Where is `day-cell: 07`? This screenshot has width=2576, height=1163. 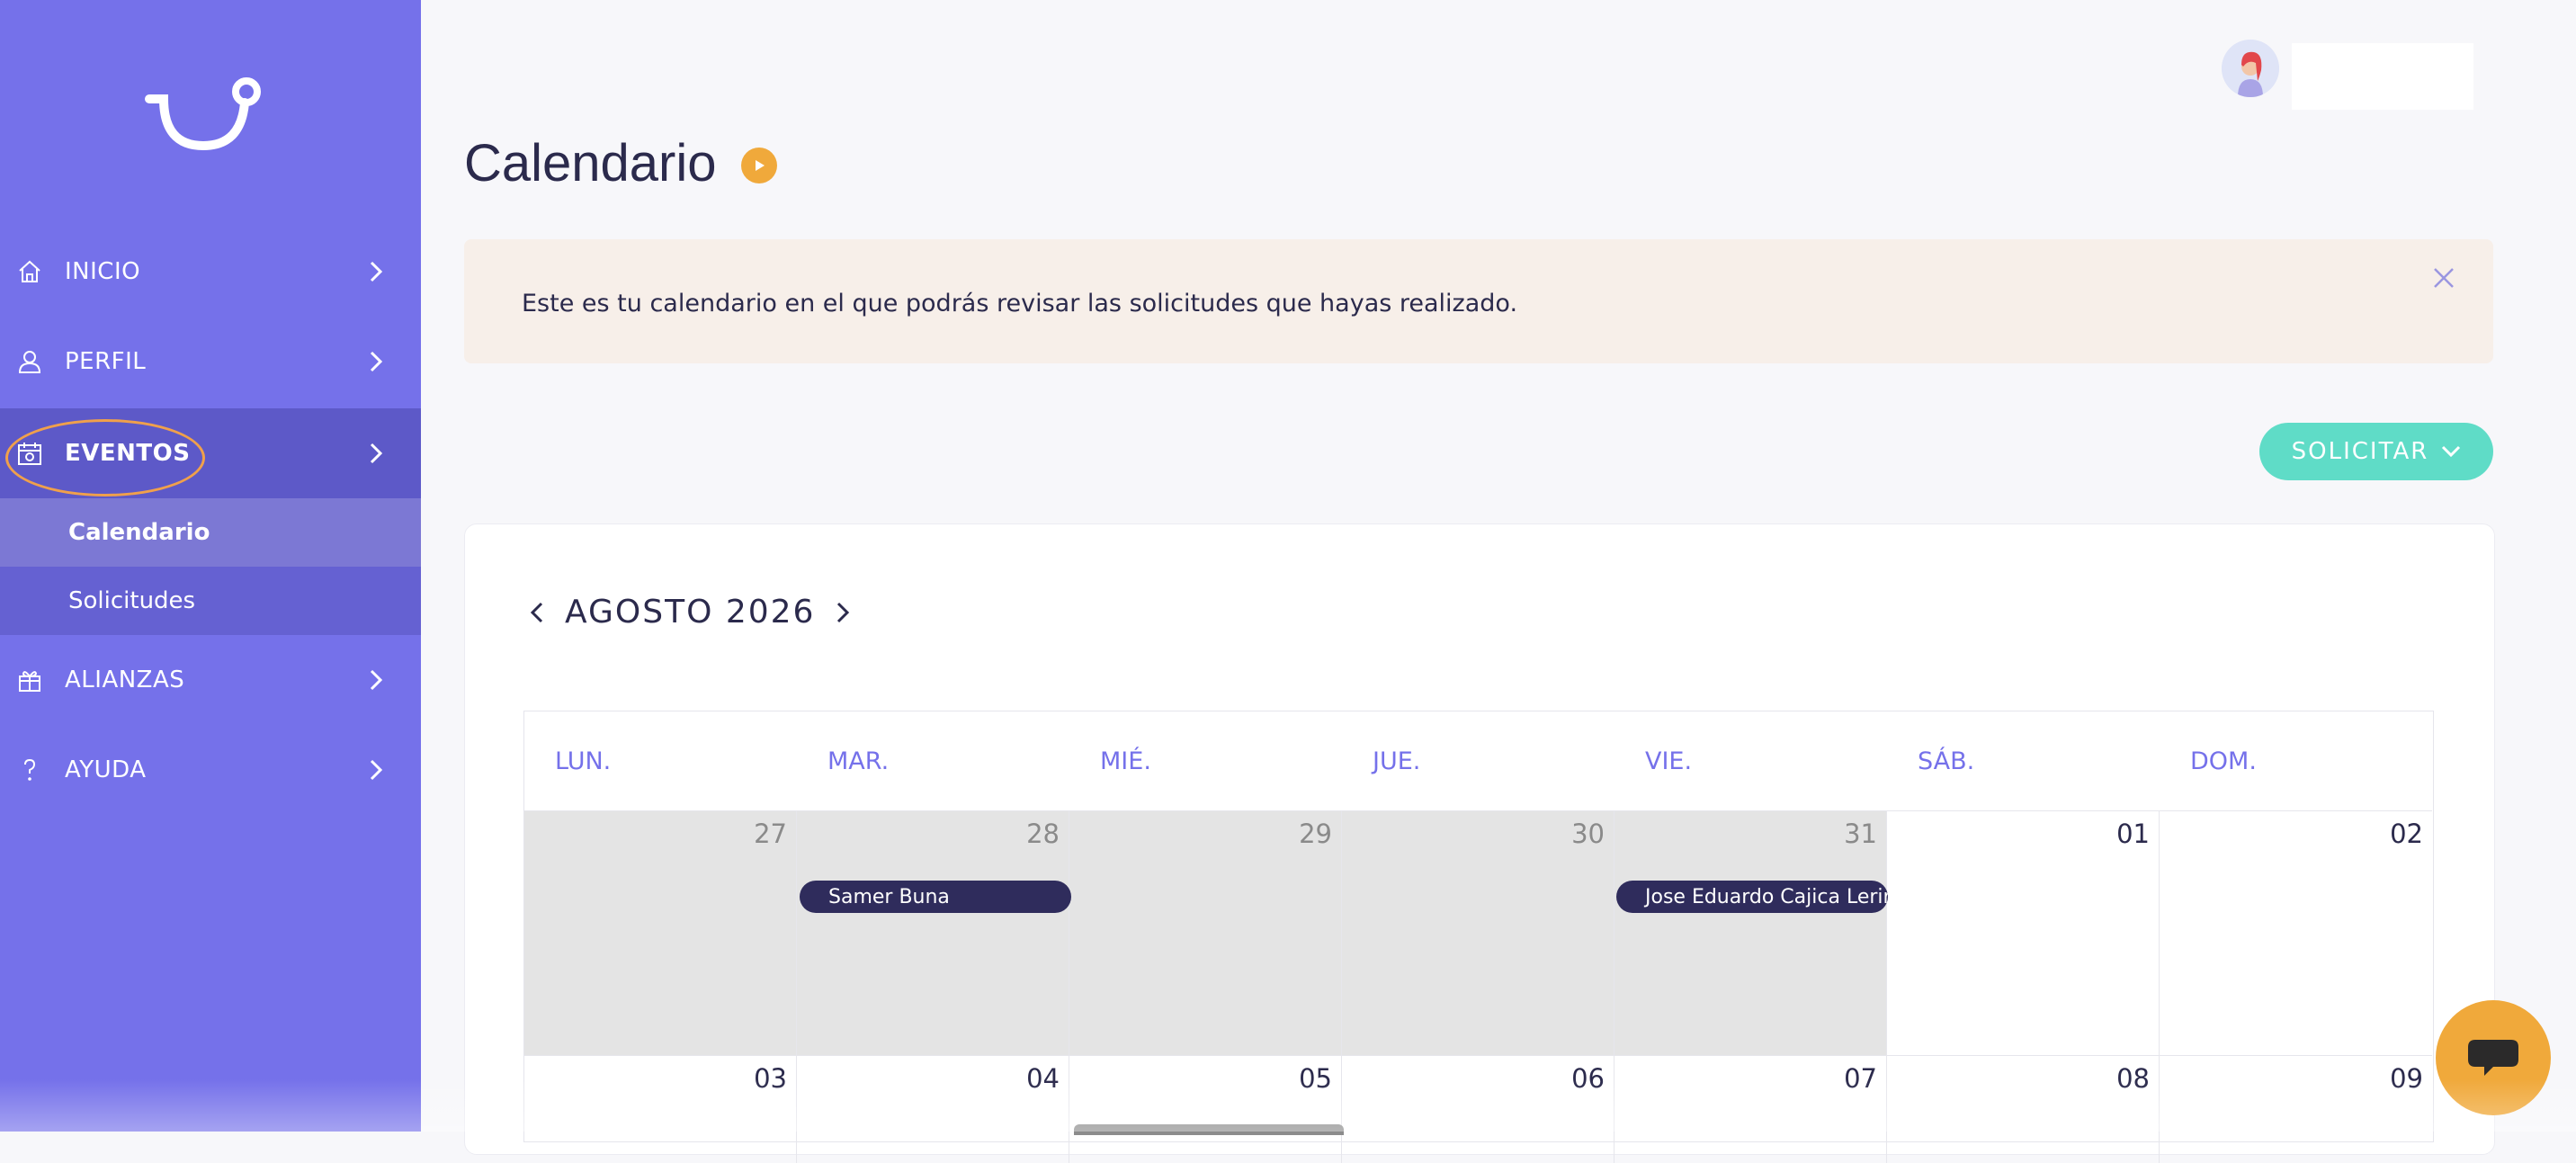
day-cell: 07 is located at coordinates (1750, 1109).